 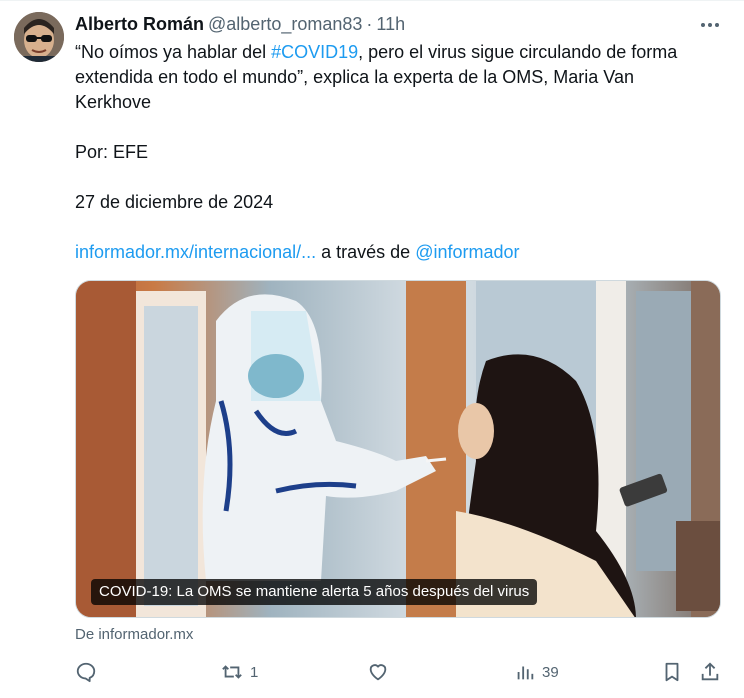 What do you see at coordinates (285, 24) in the screenshot?
I see `author-handle: @alberto_roman83` at bounding box center [285, 24].